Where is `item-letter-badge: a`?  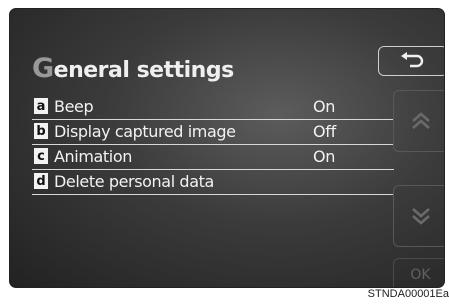
item-letter-badge: a is located at coordinates (41, 106).